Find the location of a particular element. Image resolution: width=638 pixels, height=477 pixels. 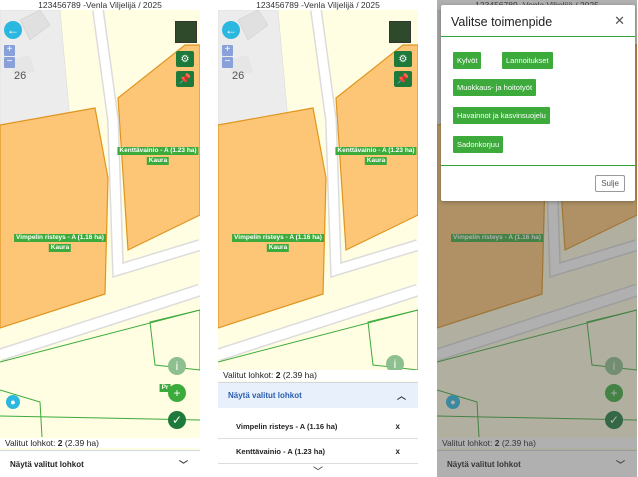

location-button: ● is located at coordinates (13, 402).